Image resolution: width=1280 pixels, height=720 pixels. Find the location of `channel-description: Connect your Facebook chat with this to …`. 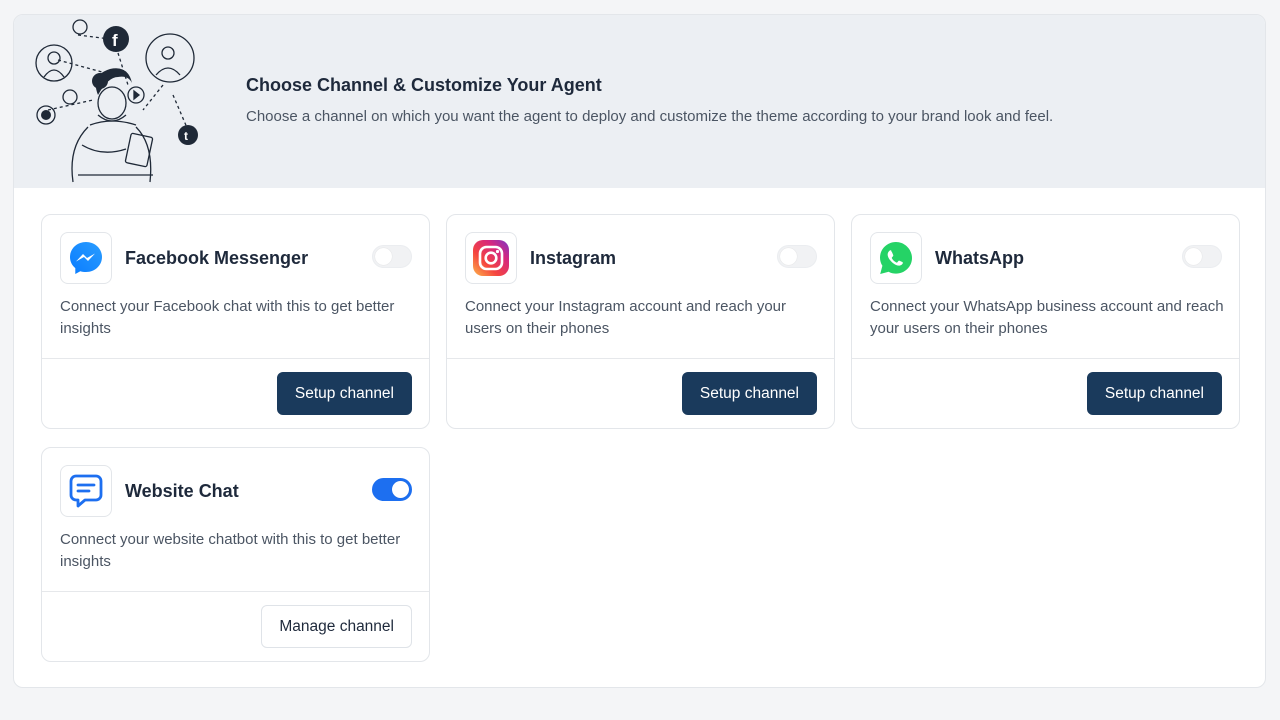

channel-description: Connect your Facebook chat with this to … is located at coordinates (227, 317).